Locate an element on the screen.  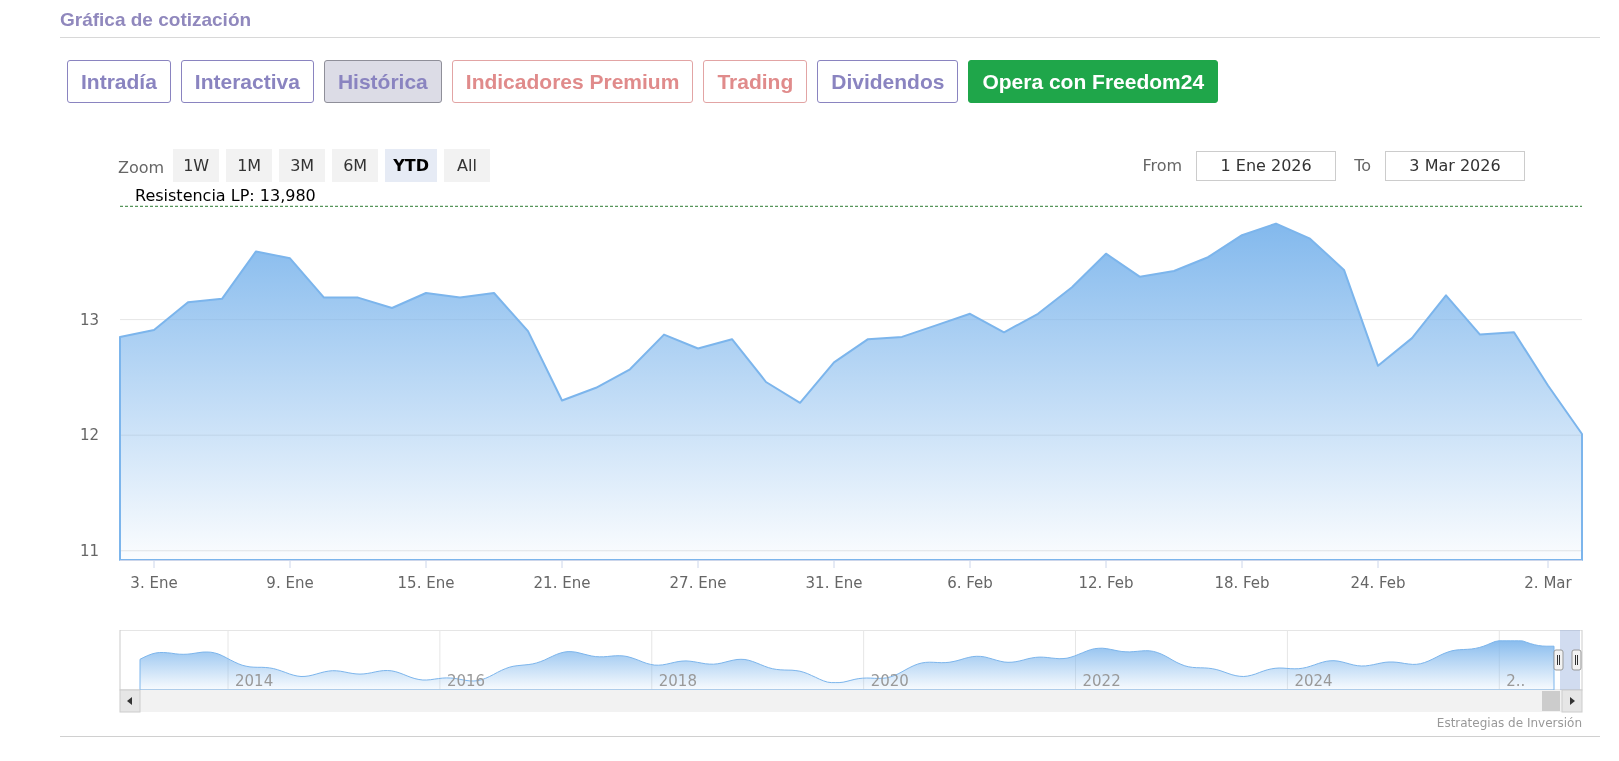
x-axis-label: 31. Ene is located at coordinates (834, 583).